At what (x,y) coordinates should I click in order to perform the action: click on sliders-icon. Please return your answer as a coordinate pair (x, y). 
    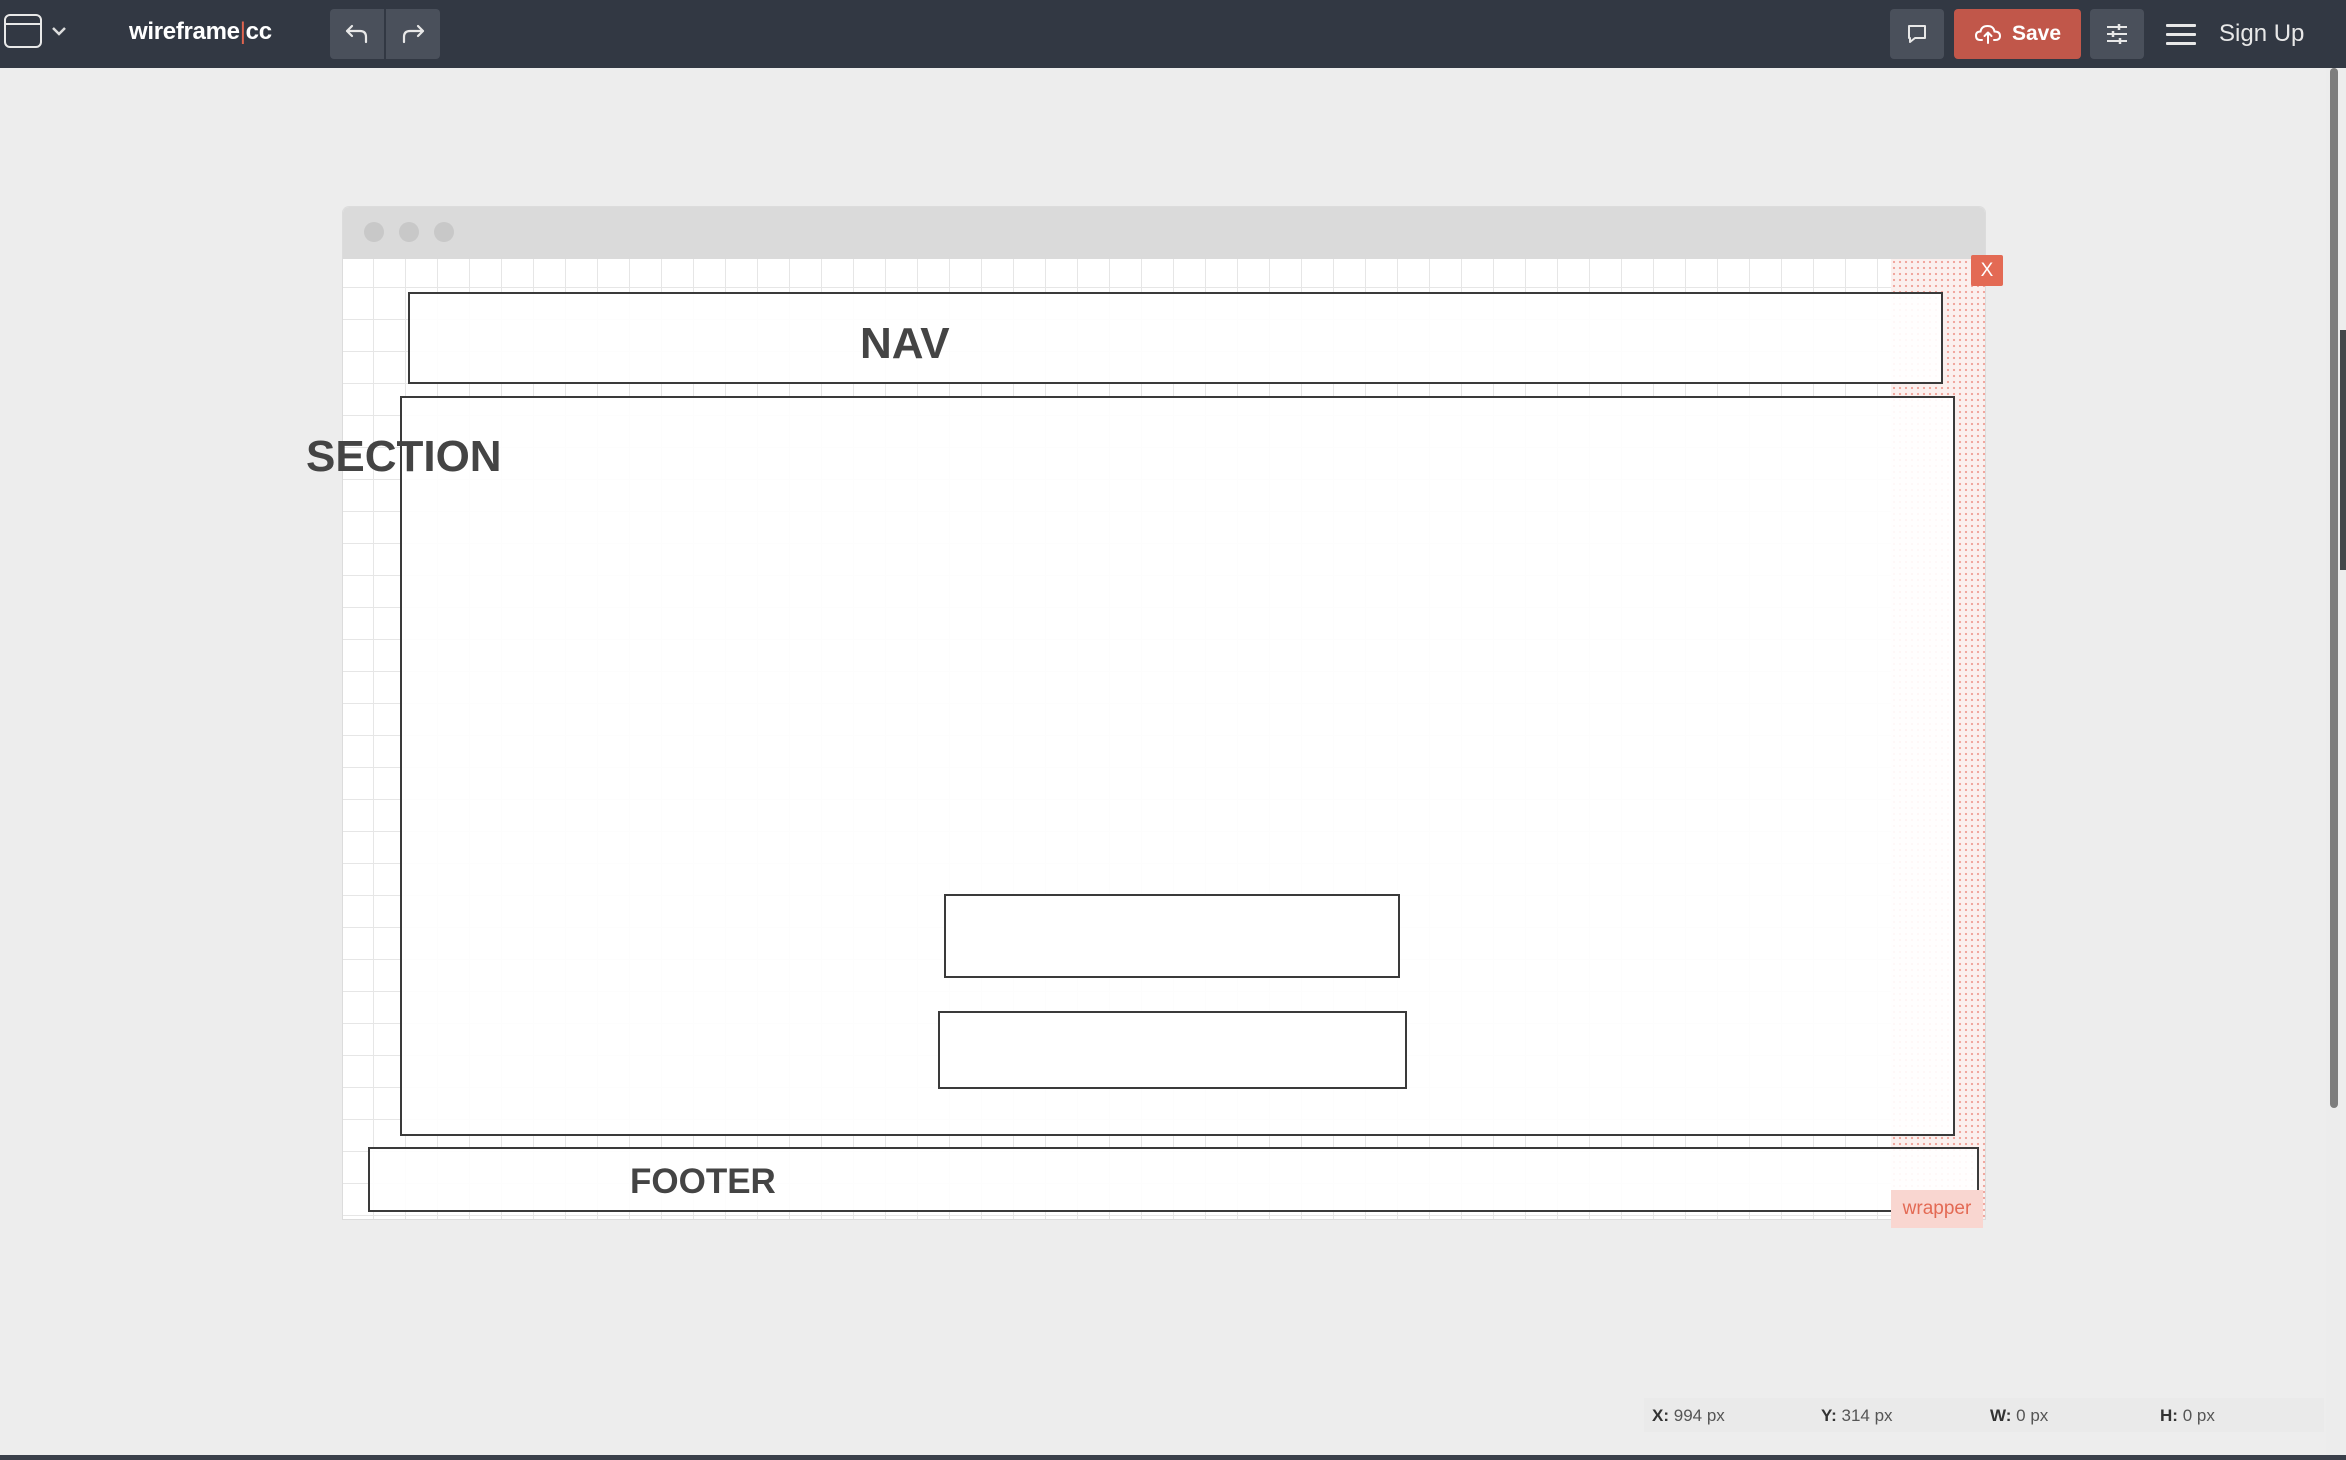
    Looking at the image, I should click on (2117, 34).